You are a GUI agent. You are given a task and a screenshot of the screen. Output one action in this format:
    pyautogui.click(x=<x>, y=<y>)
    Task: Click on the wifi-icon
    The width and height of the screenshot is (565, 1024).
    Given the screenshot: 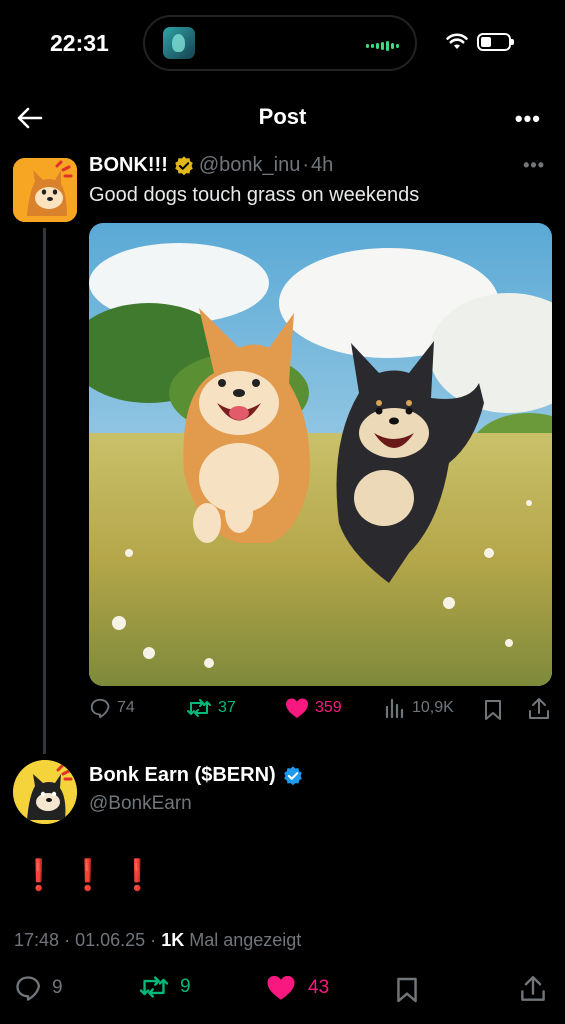 What is the action you would take?
    pyautogui.click(x=457, y=41)
    